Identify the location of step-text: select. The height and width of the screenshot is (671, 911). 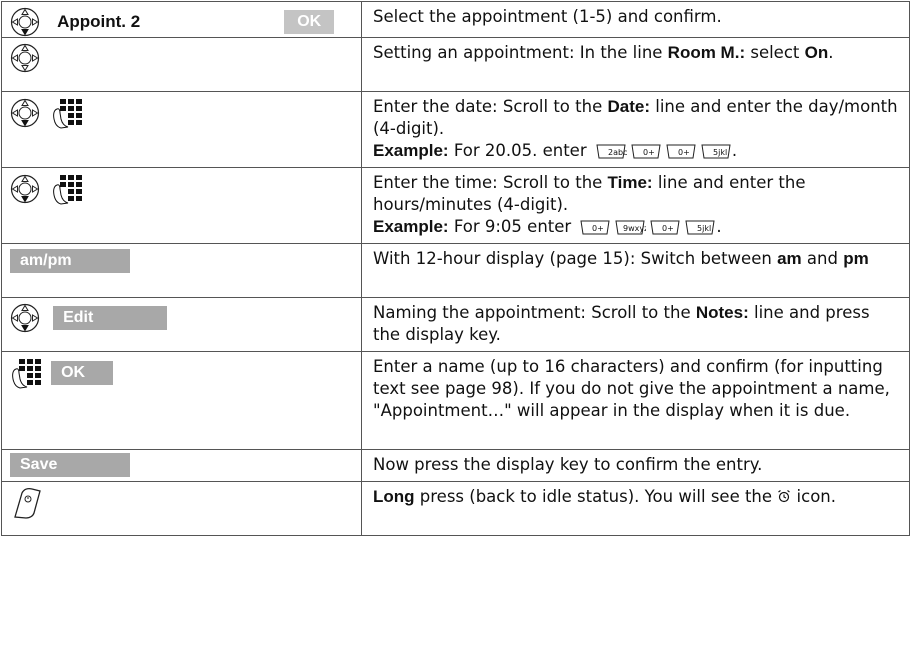
(775, 52).